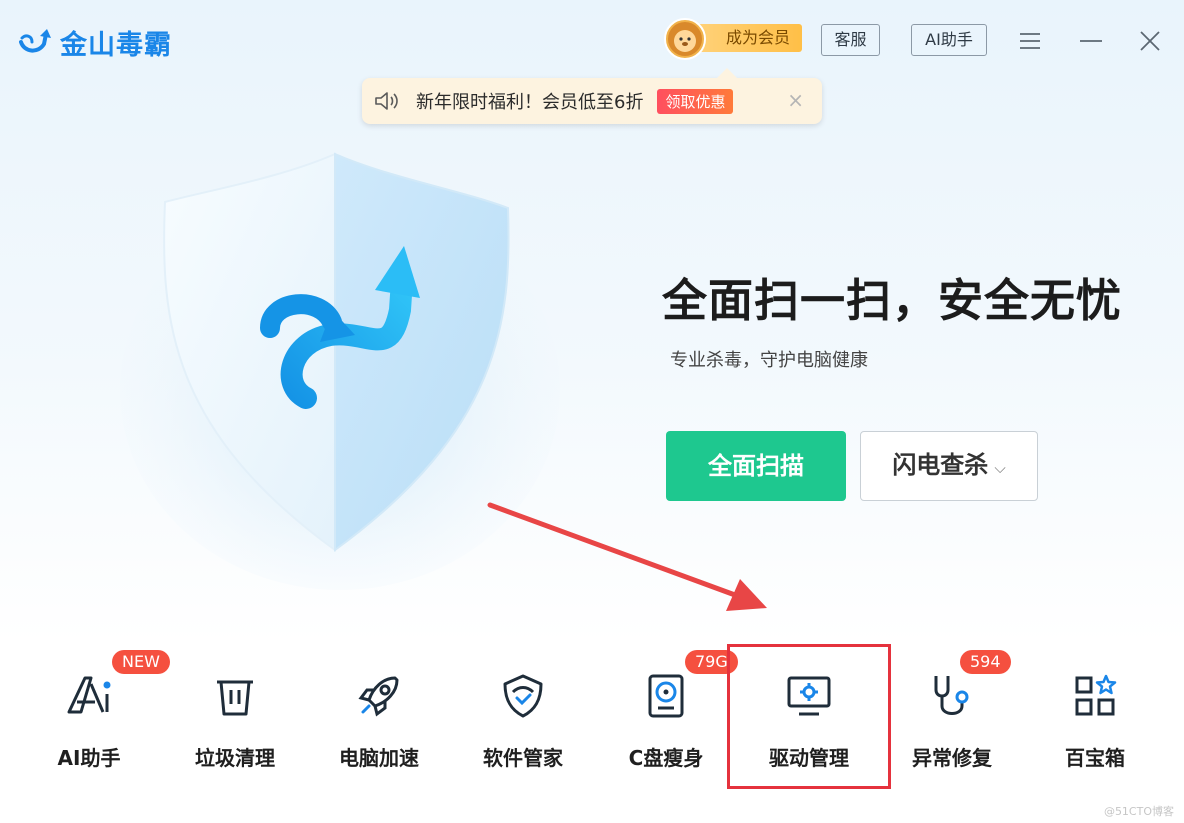 The image size is (1184, 823). I want to click on tool-software-manager: 软件管家, so click(523, 727).